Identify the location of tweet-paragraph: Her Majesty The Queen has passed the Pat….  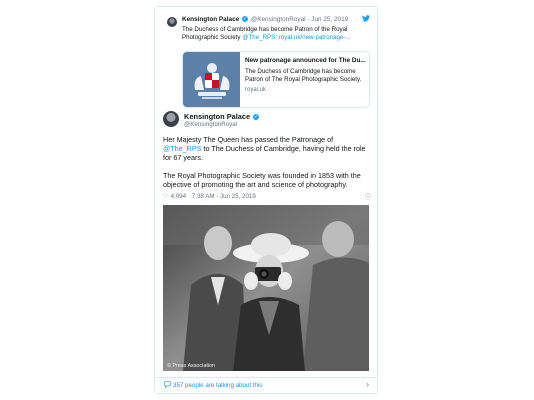
(268, 149).